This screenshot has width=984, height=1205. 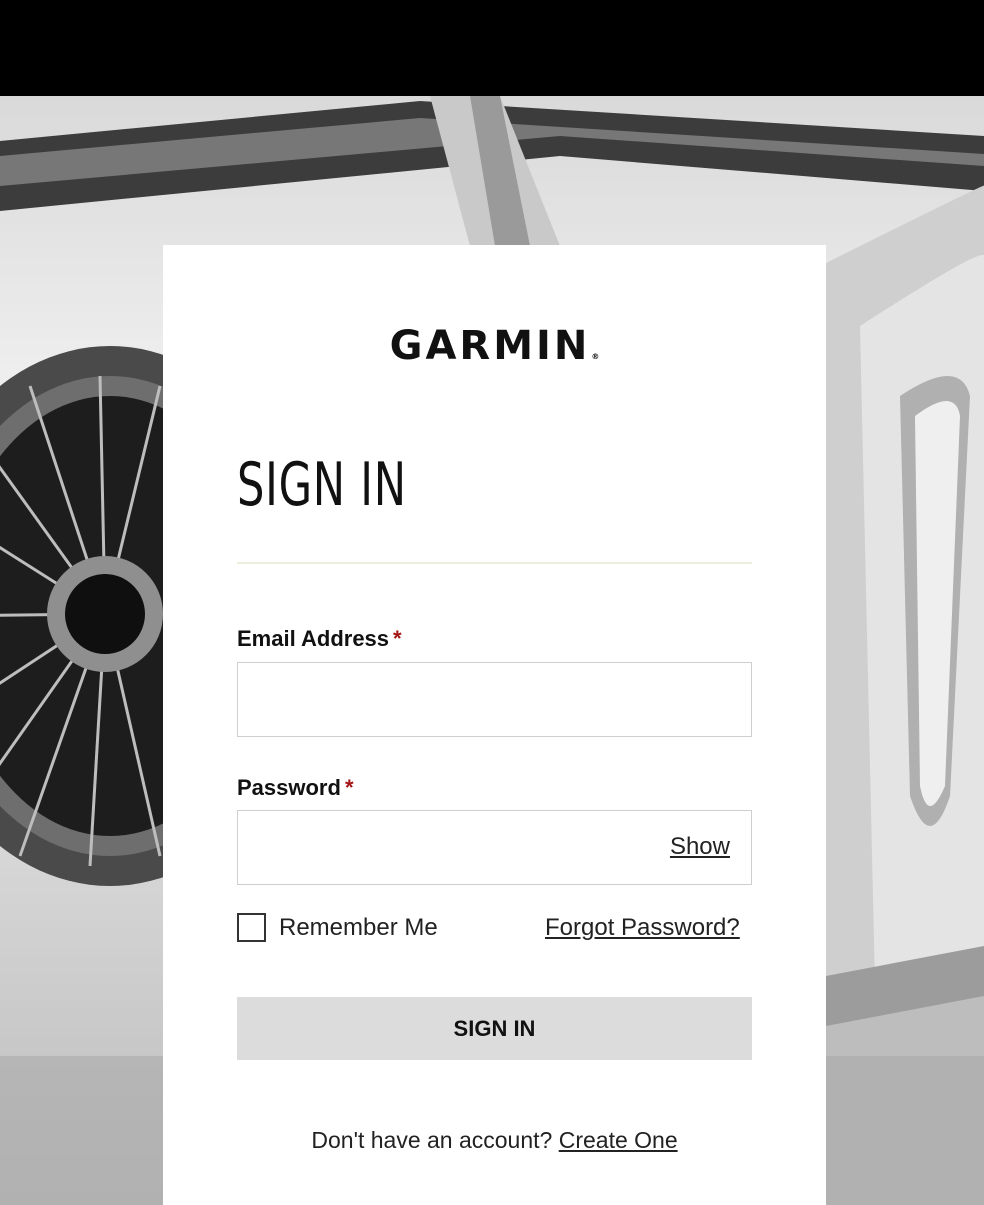 What do you see at coordinates (494, 1028) in the screenshot?
I see `sign-in-button: SIGN IN` at bounding box center [494, 1028].